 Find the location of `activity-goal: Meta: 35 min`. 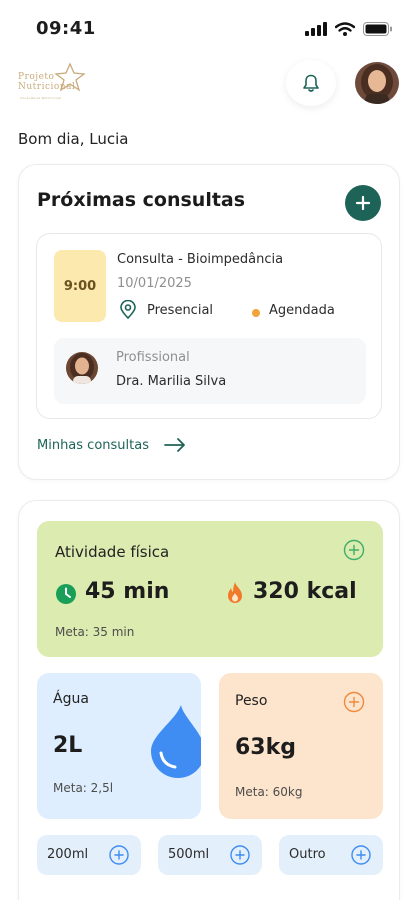

activity-goal: Meta: 35 min is located at coordinates (95, 632).